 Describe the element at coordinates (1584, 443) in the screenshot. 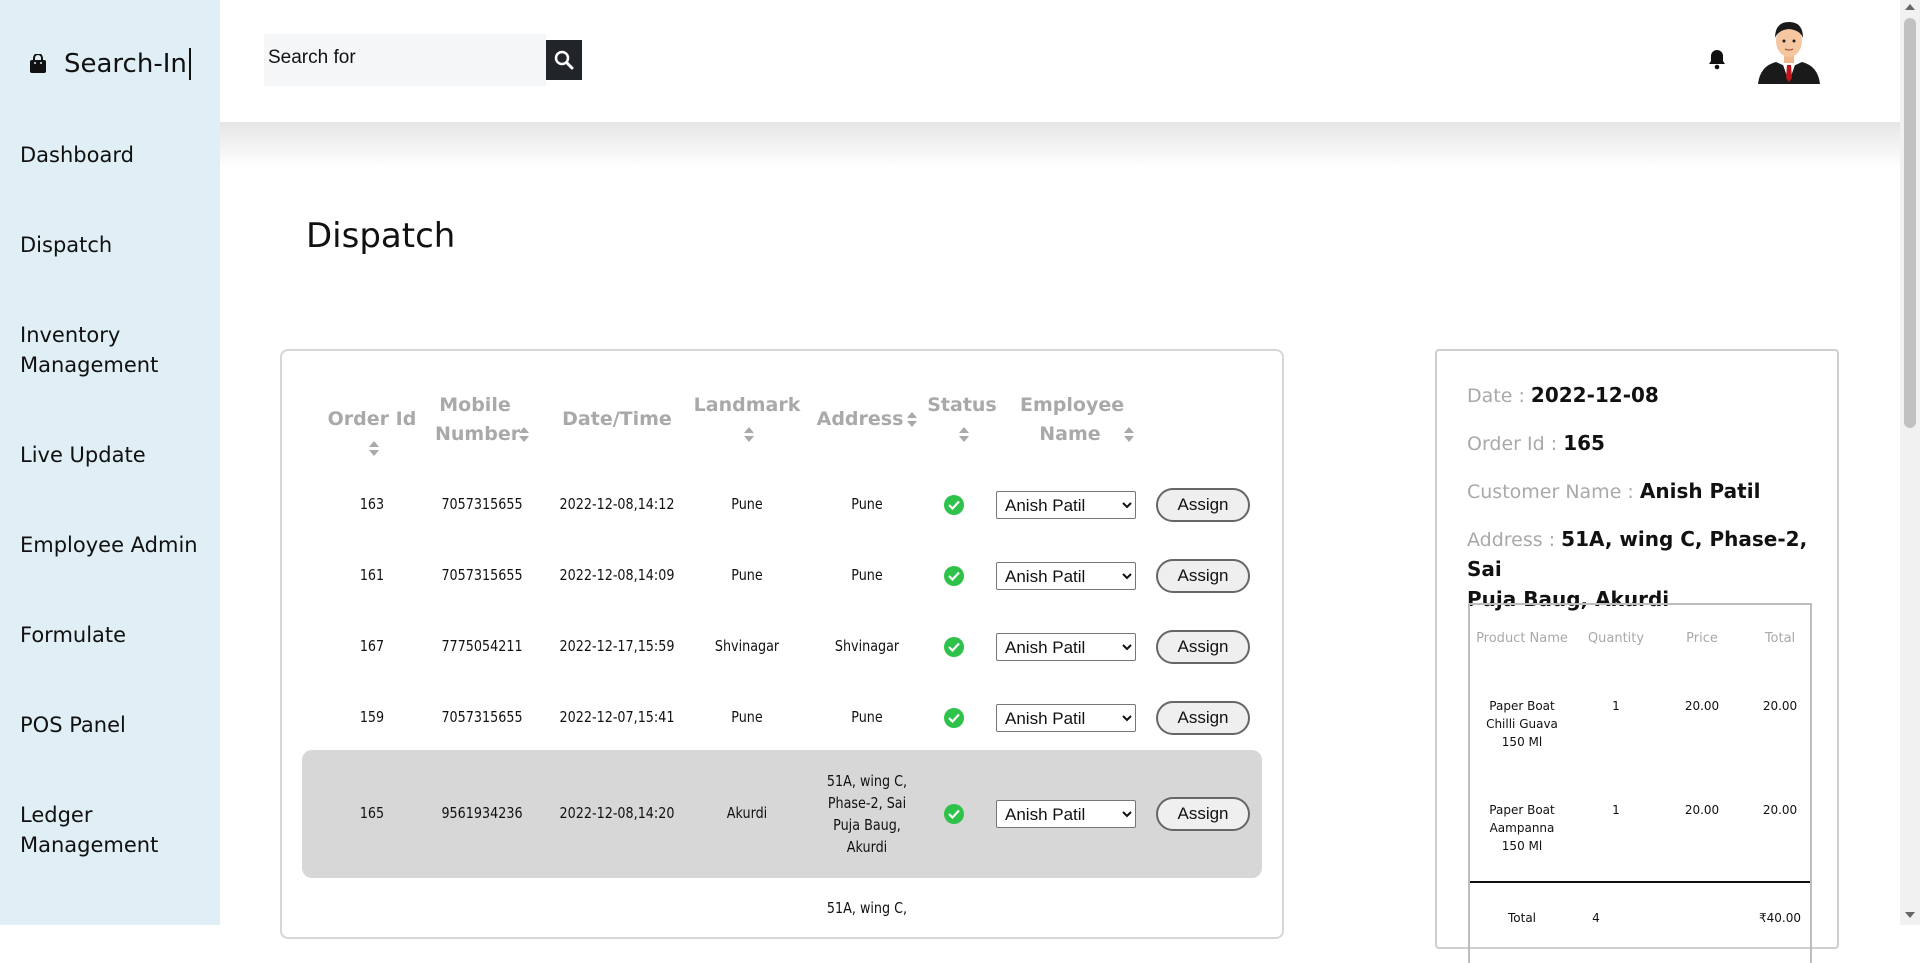

I see `detail-order-id-value: 165` at that location.